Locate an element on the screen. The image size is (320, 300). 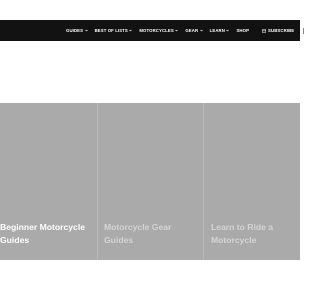
nav-item-label: GUIDES is located at coordinates (75, 30).